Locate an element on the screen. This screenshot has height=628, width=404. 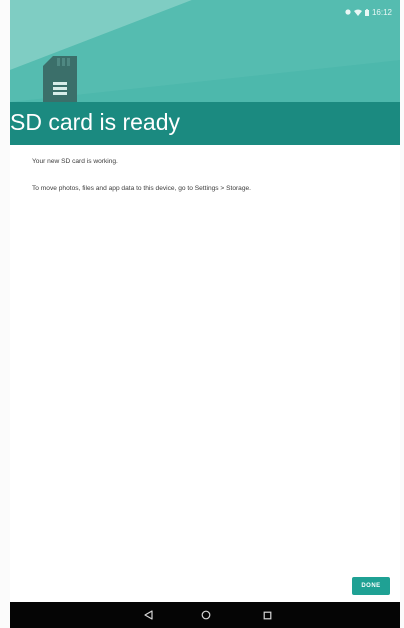
home-icon is located at coordinates (206, 615).